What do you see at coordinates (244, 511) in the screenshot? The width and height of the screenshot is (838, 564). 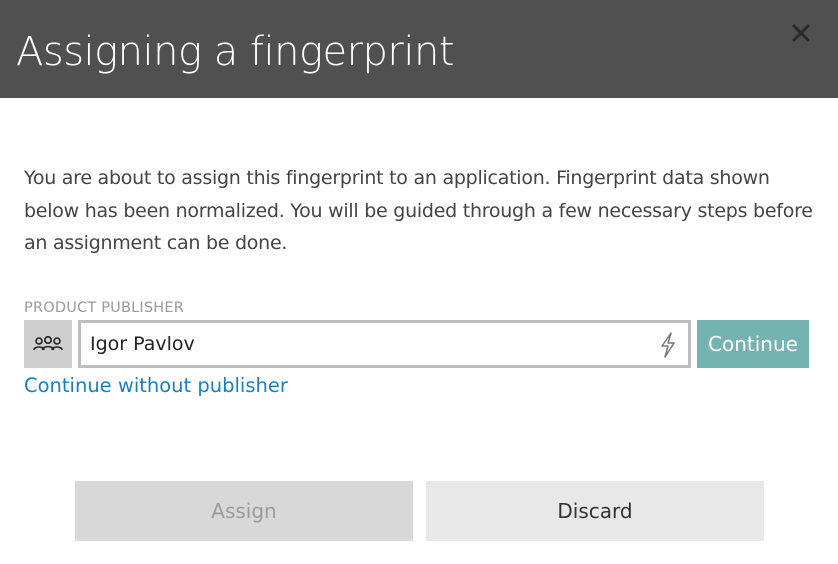 I see `assign-button: Assign` at bounding box center [244, 511].